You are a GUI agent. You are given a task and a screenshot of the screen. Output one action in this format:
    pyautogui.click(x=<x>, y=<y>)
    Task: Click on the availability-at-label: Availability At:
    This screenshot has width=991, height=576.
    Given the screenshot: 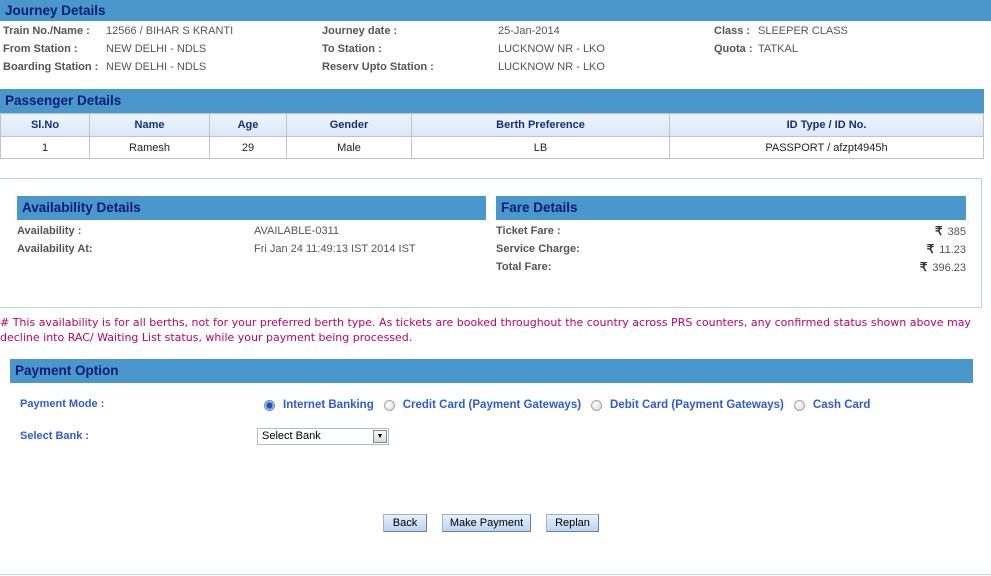 What is the action you would take?
    pyautogui.click(x=55, y=249)
    